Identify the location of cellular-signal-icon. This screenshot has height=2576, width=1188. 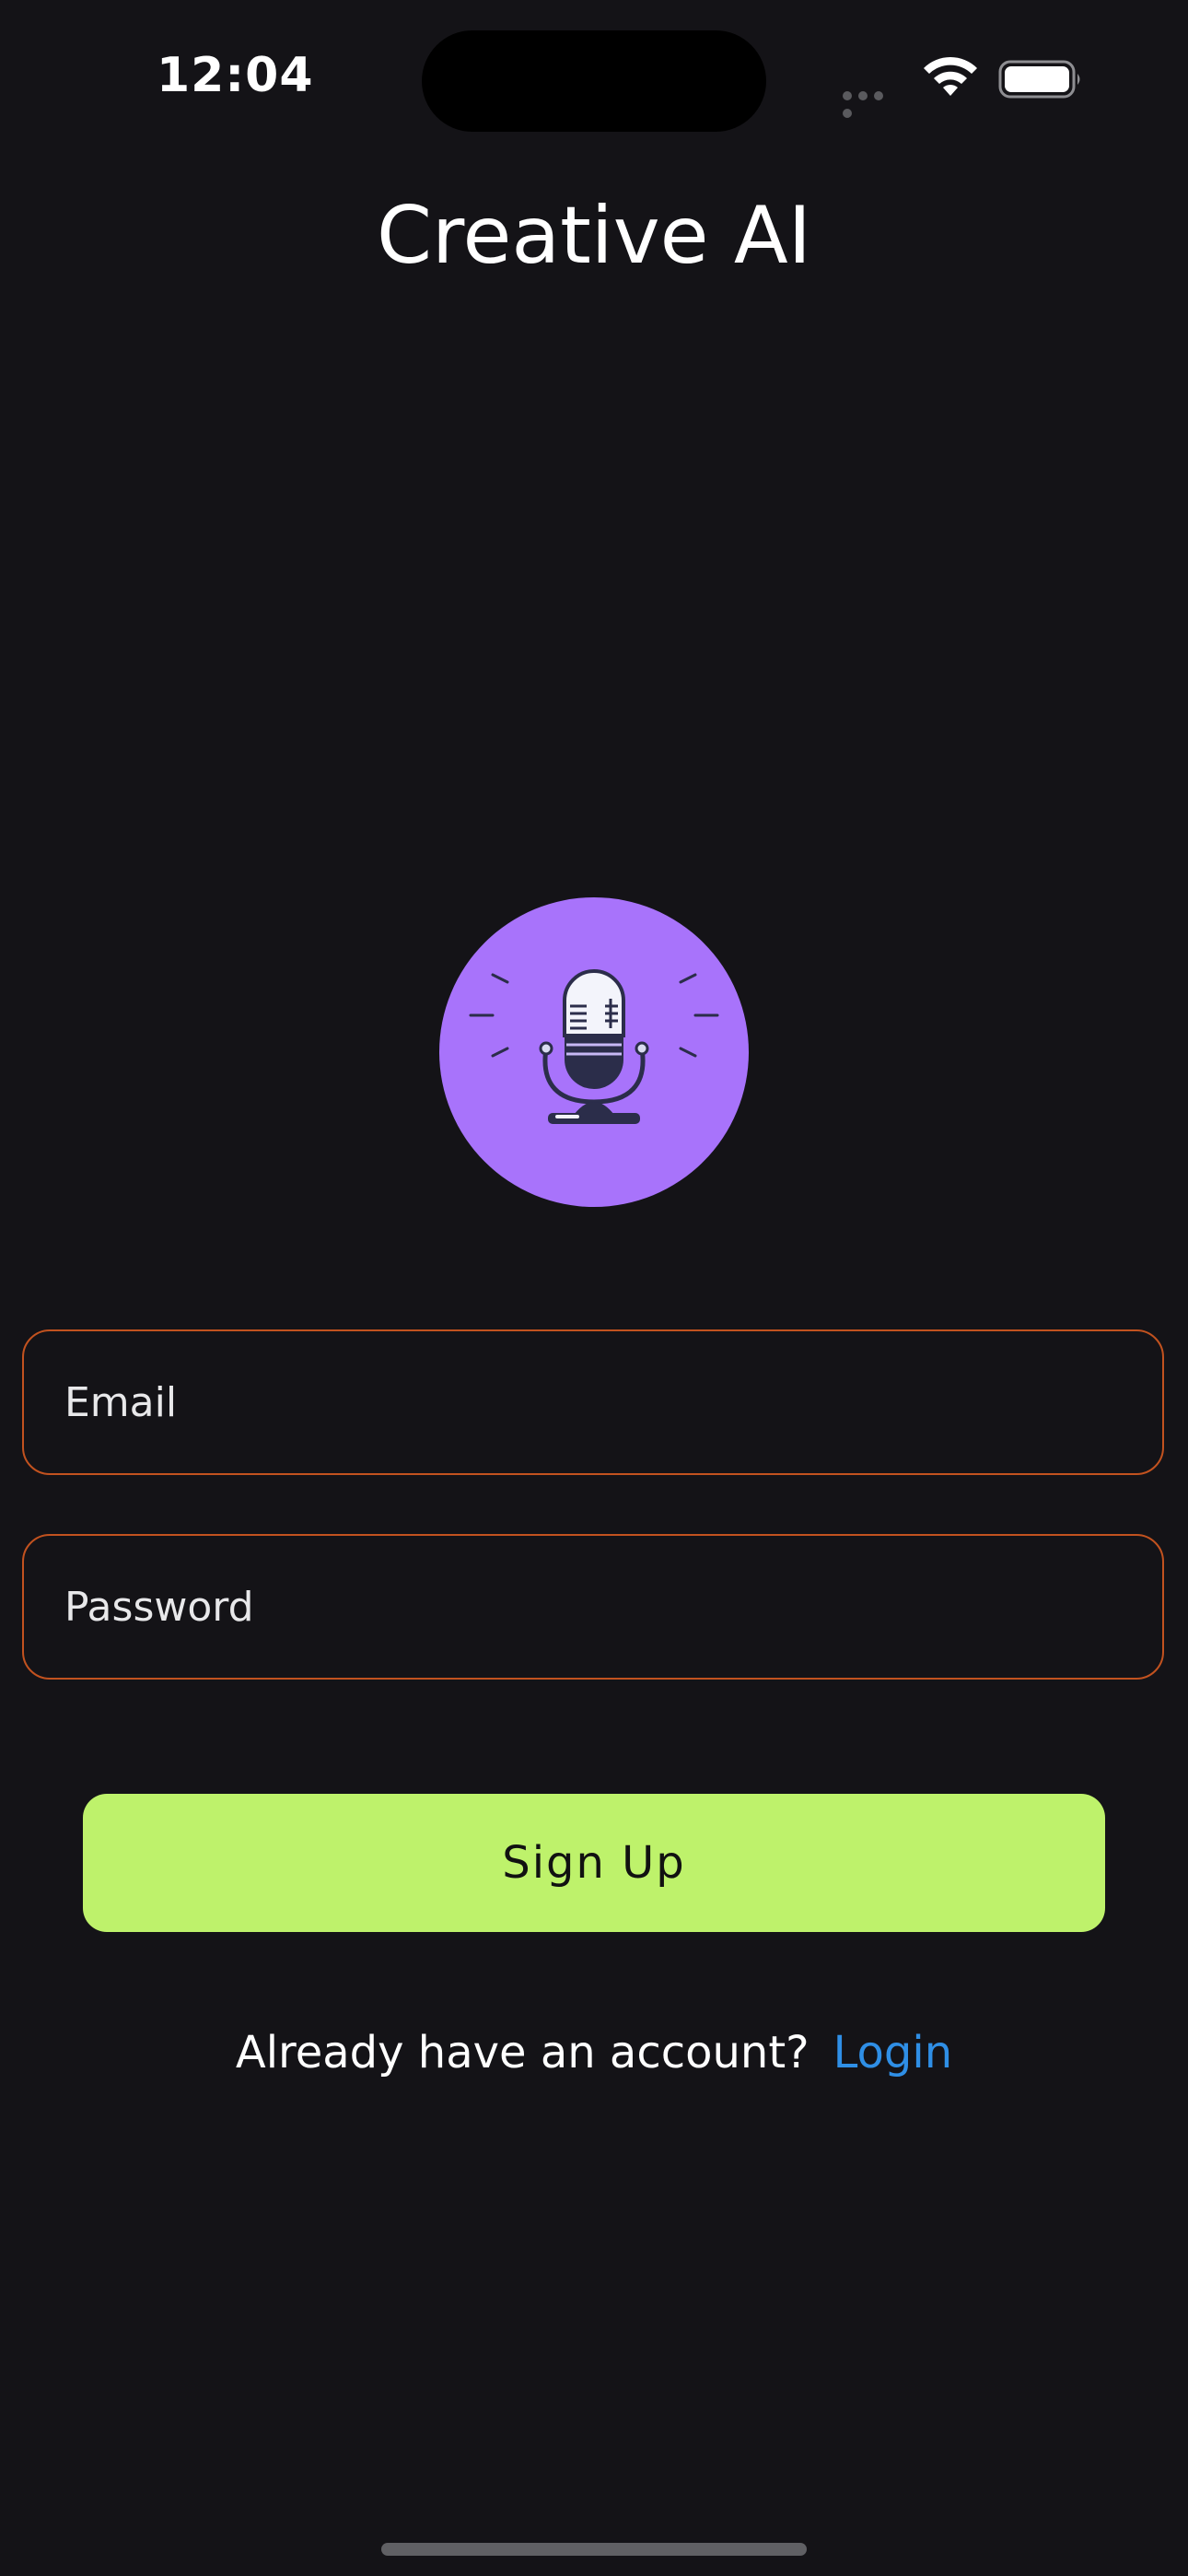
(873, 102).